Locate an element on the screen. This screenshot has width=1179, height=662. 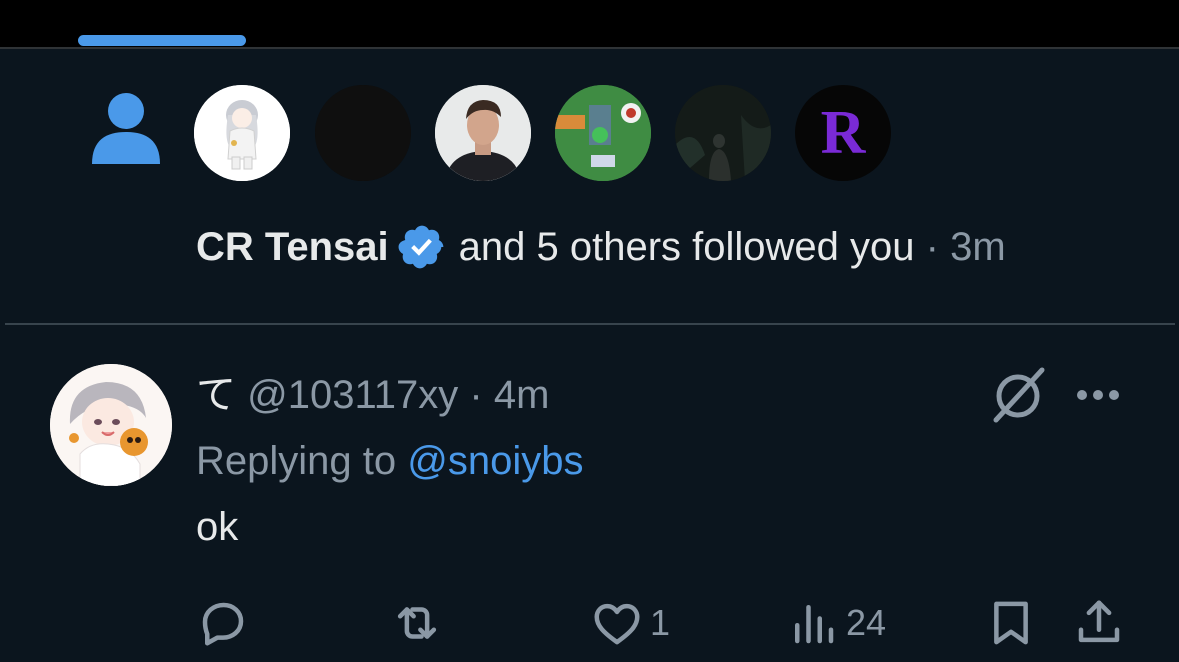
follower-name: CR Tensai is located at coordinates (292, 247).